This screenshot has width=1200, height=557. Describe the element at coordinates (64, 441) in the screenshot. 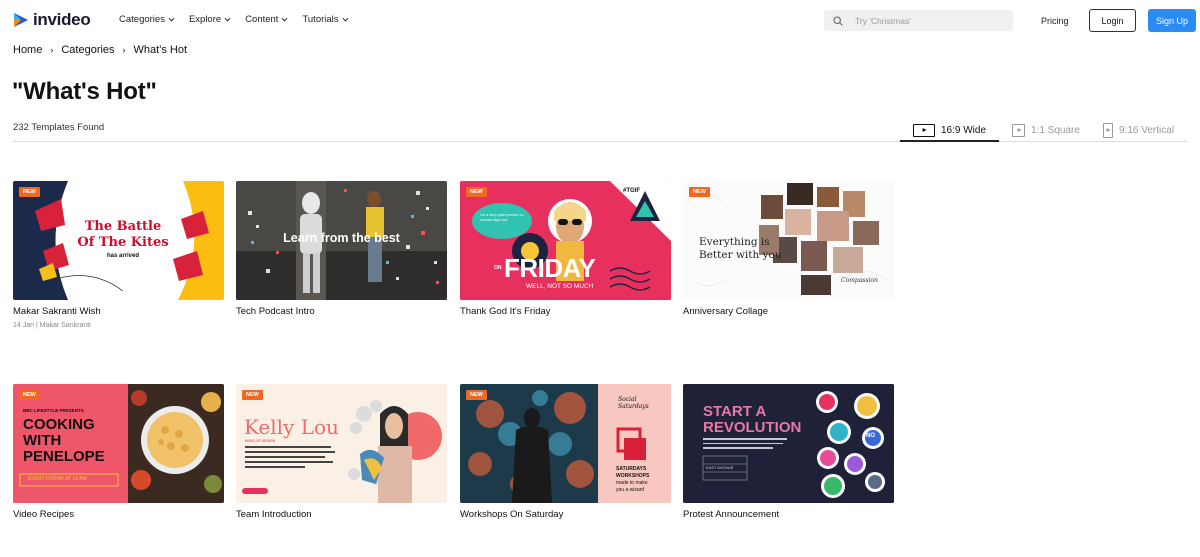

I see `thumbnail-text: COOKING WITH PENELOPE` at that location.